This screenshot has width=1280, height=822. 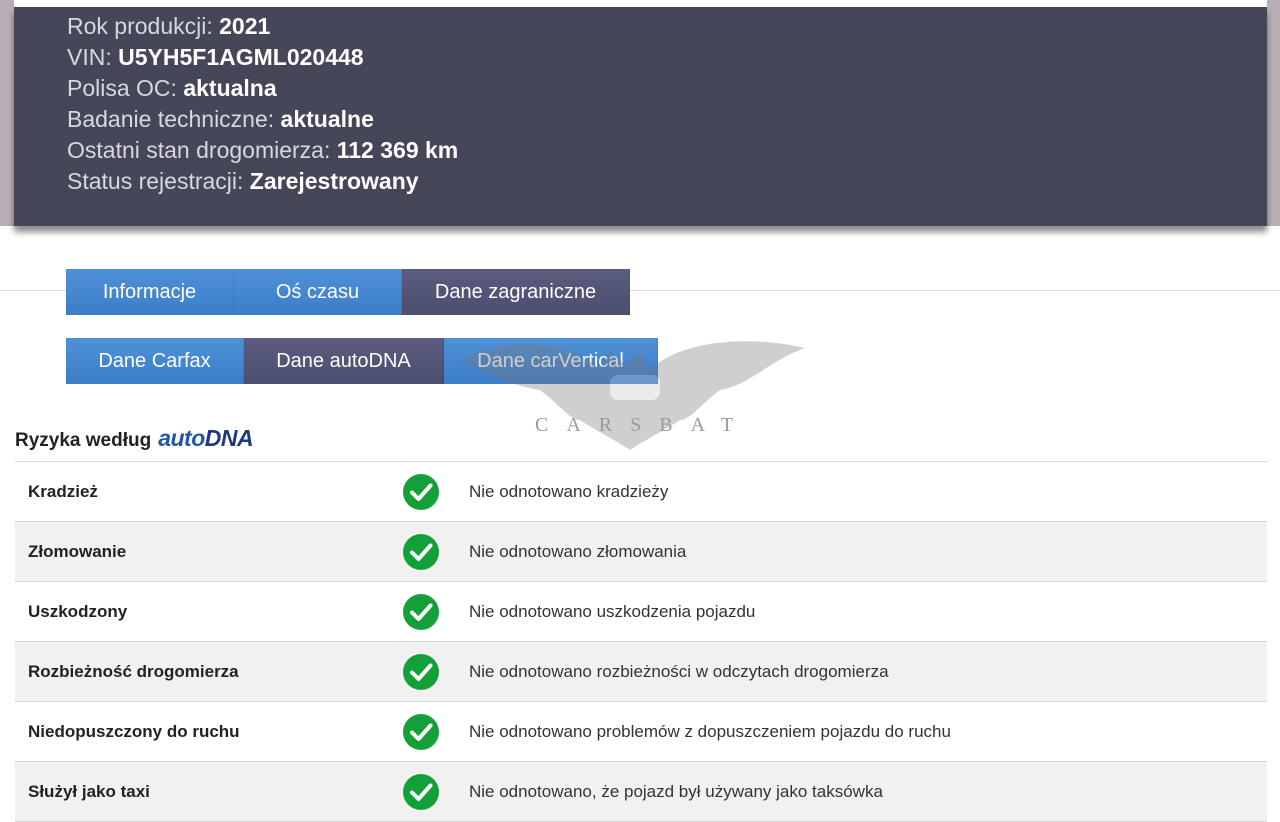 I want to click on section-title-text: Ryzyka według, so click(x=83, y=440).